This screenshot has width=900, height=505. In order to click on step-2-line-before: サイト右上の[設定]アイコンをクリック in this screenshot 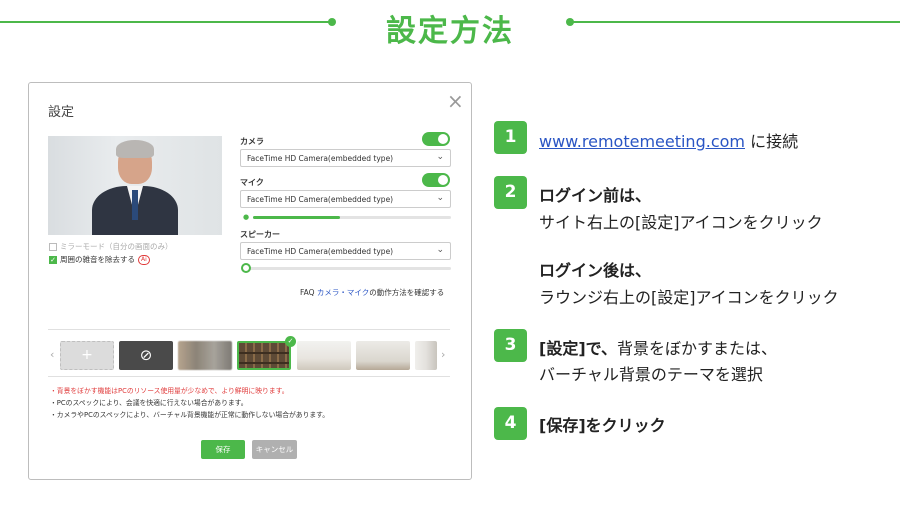, I will do `click(681, 222)`.